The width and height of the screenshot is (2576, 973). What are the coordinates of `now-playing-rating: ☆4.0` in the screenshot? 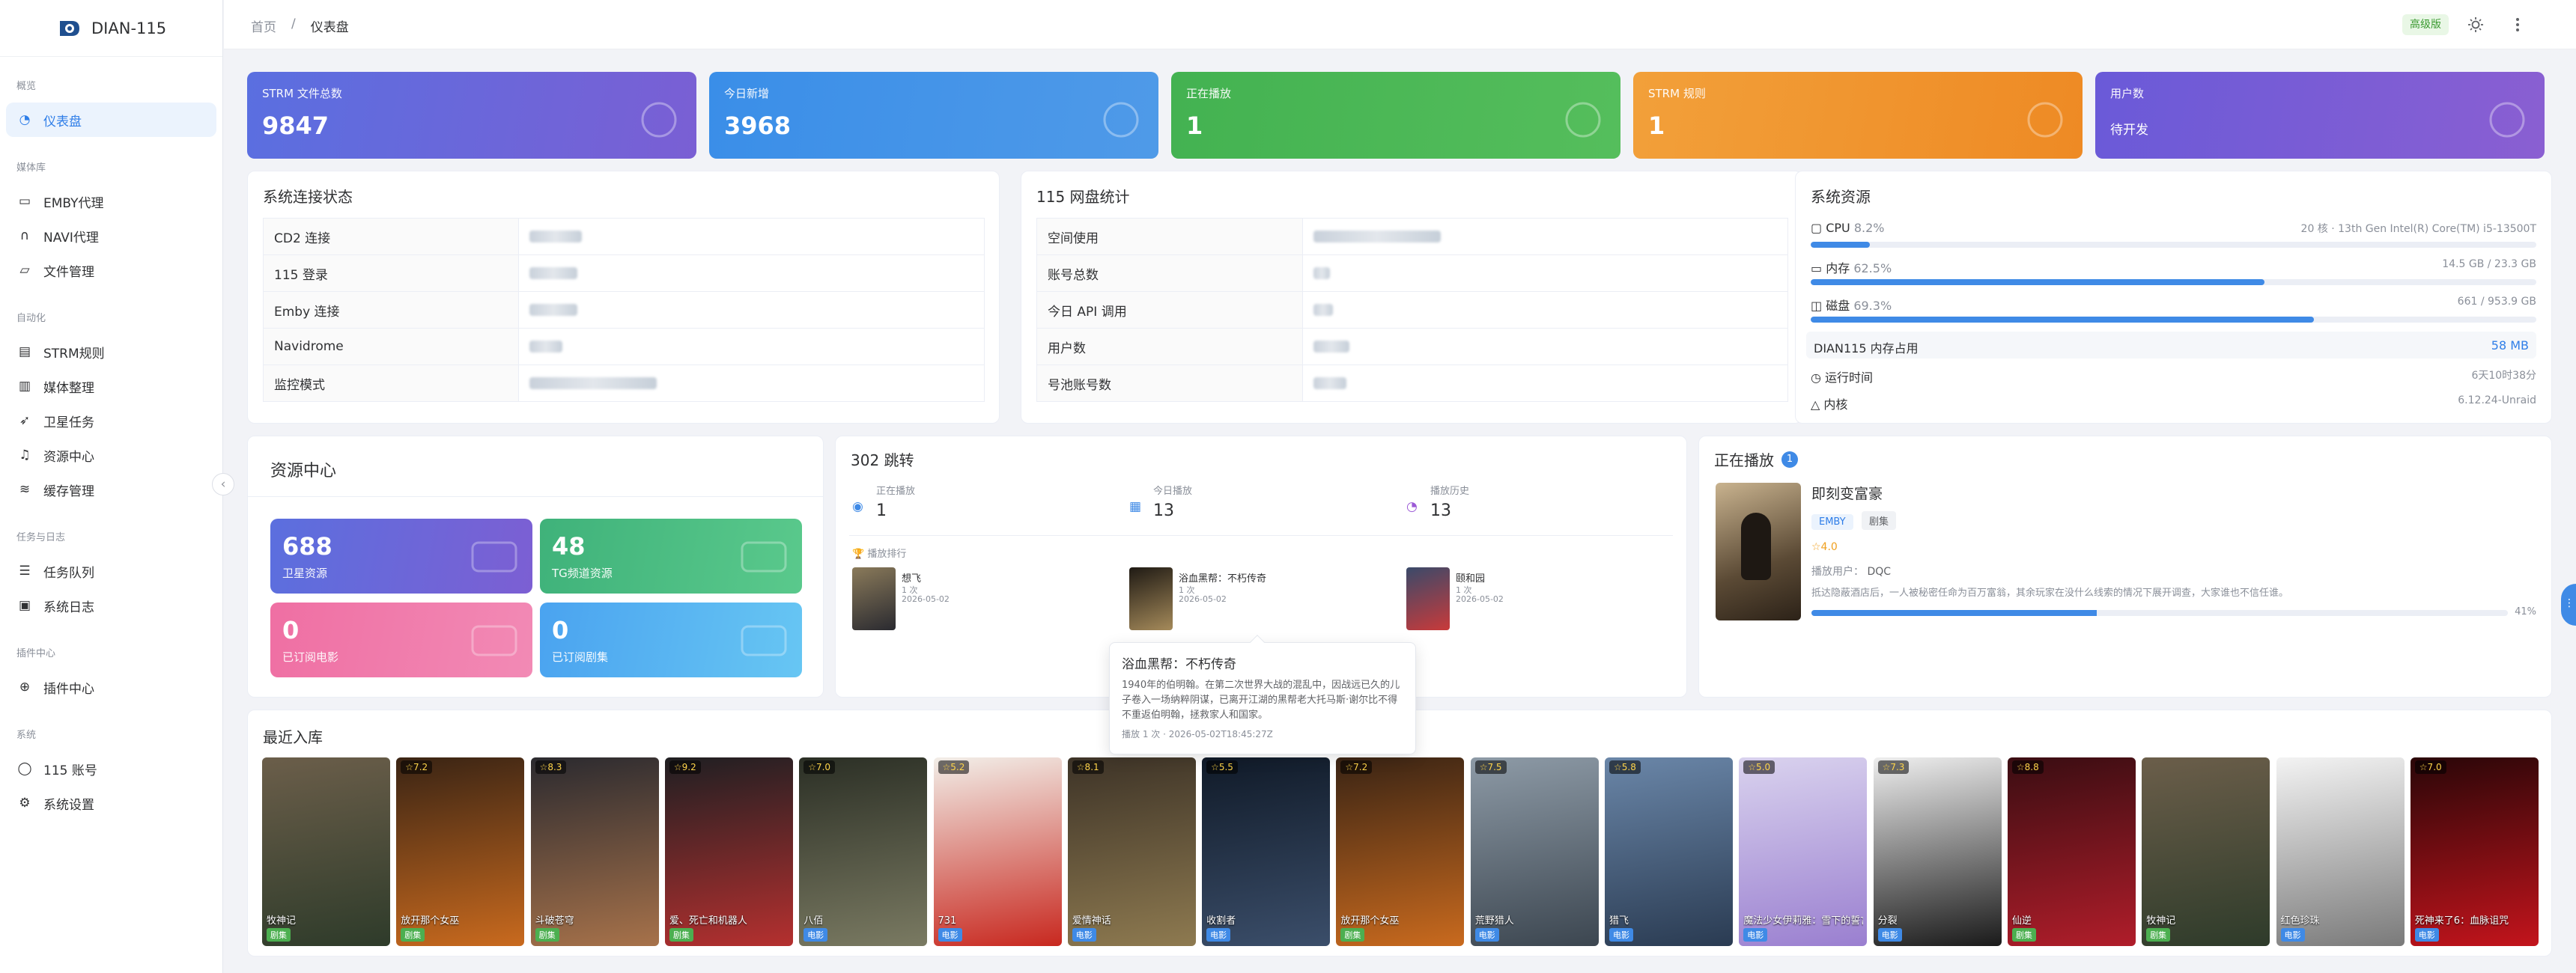 It's located at (1824, 547).